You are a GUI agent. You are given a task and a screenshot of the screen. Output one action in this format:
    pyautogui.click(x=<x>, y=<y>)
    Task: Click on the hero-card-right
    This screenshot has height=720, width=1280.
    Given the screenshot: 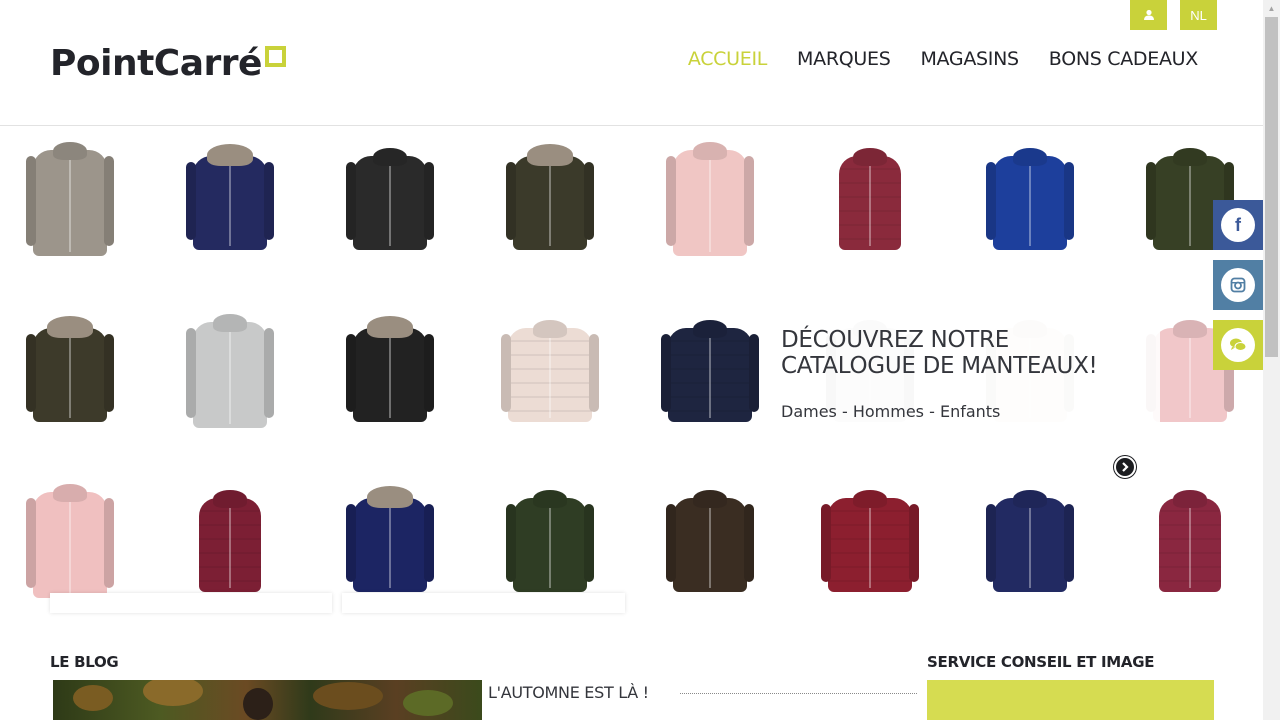 What is the action you would take?
    pyautogui.click(x=483, y=603)
    